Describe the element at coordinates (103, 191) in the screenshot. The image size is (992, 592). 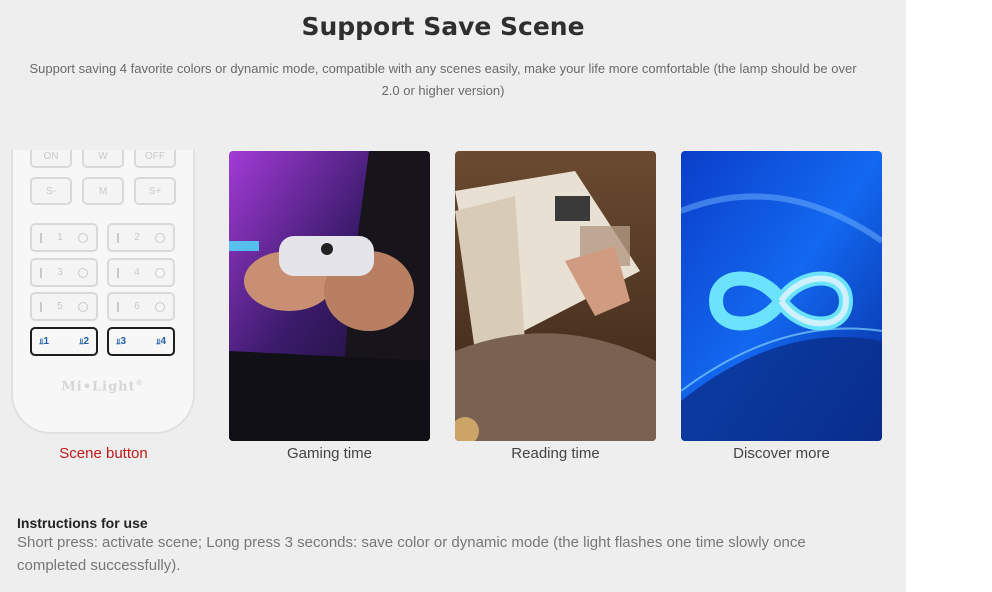
I see `remote-m-button: M` at that location.